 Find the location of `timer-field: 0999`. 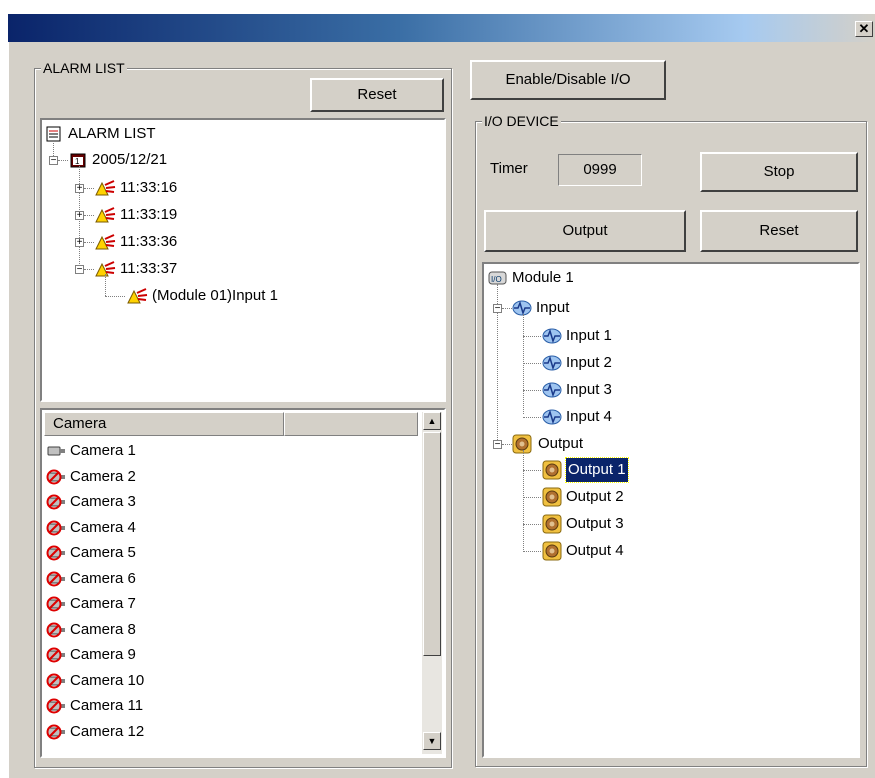

timer-field: 0999 is located at coordinates (600, 170).